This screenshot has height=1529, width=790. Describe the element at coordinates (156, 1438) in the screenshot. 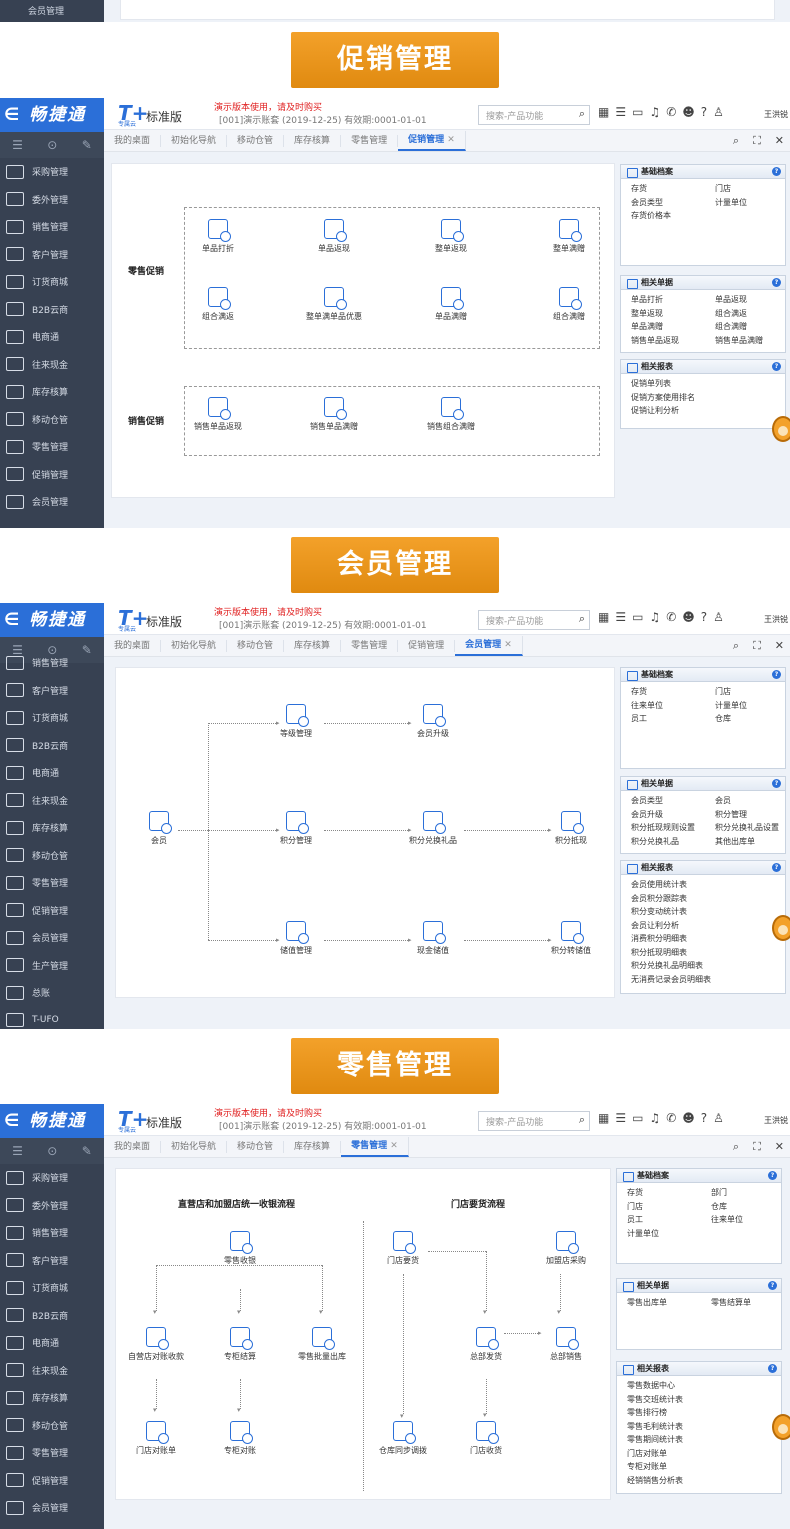

I see `function-node: 门店对账单` at that location.